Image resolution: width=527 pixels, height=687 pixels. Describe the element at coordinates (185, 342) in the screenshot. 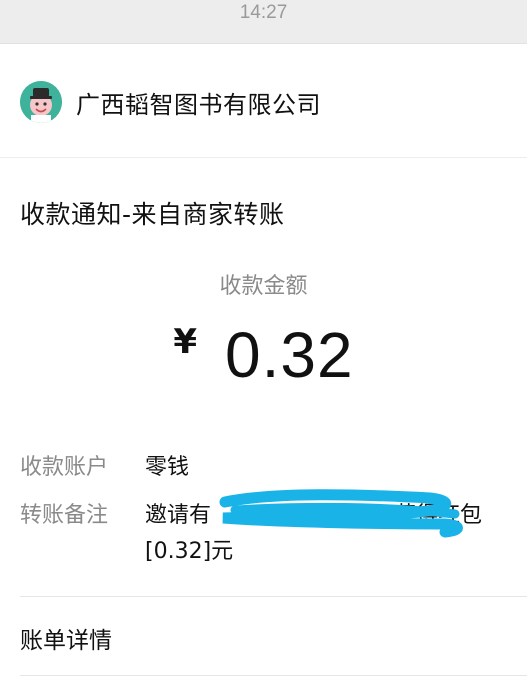

I see `currency-symbol: ¥` at that location.